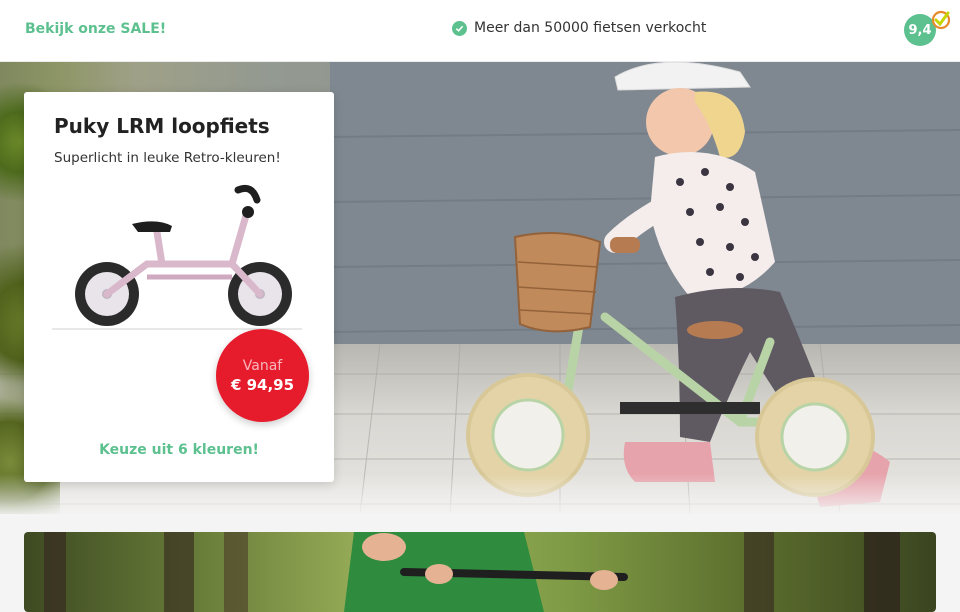 This screenshot has width=960, height=612. What do you see at coordinates (177, 257) in the screenshot?
I see `balance-bike-image` at bounding box center [177, 257].